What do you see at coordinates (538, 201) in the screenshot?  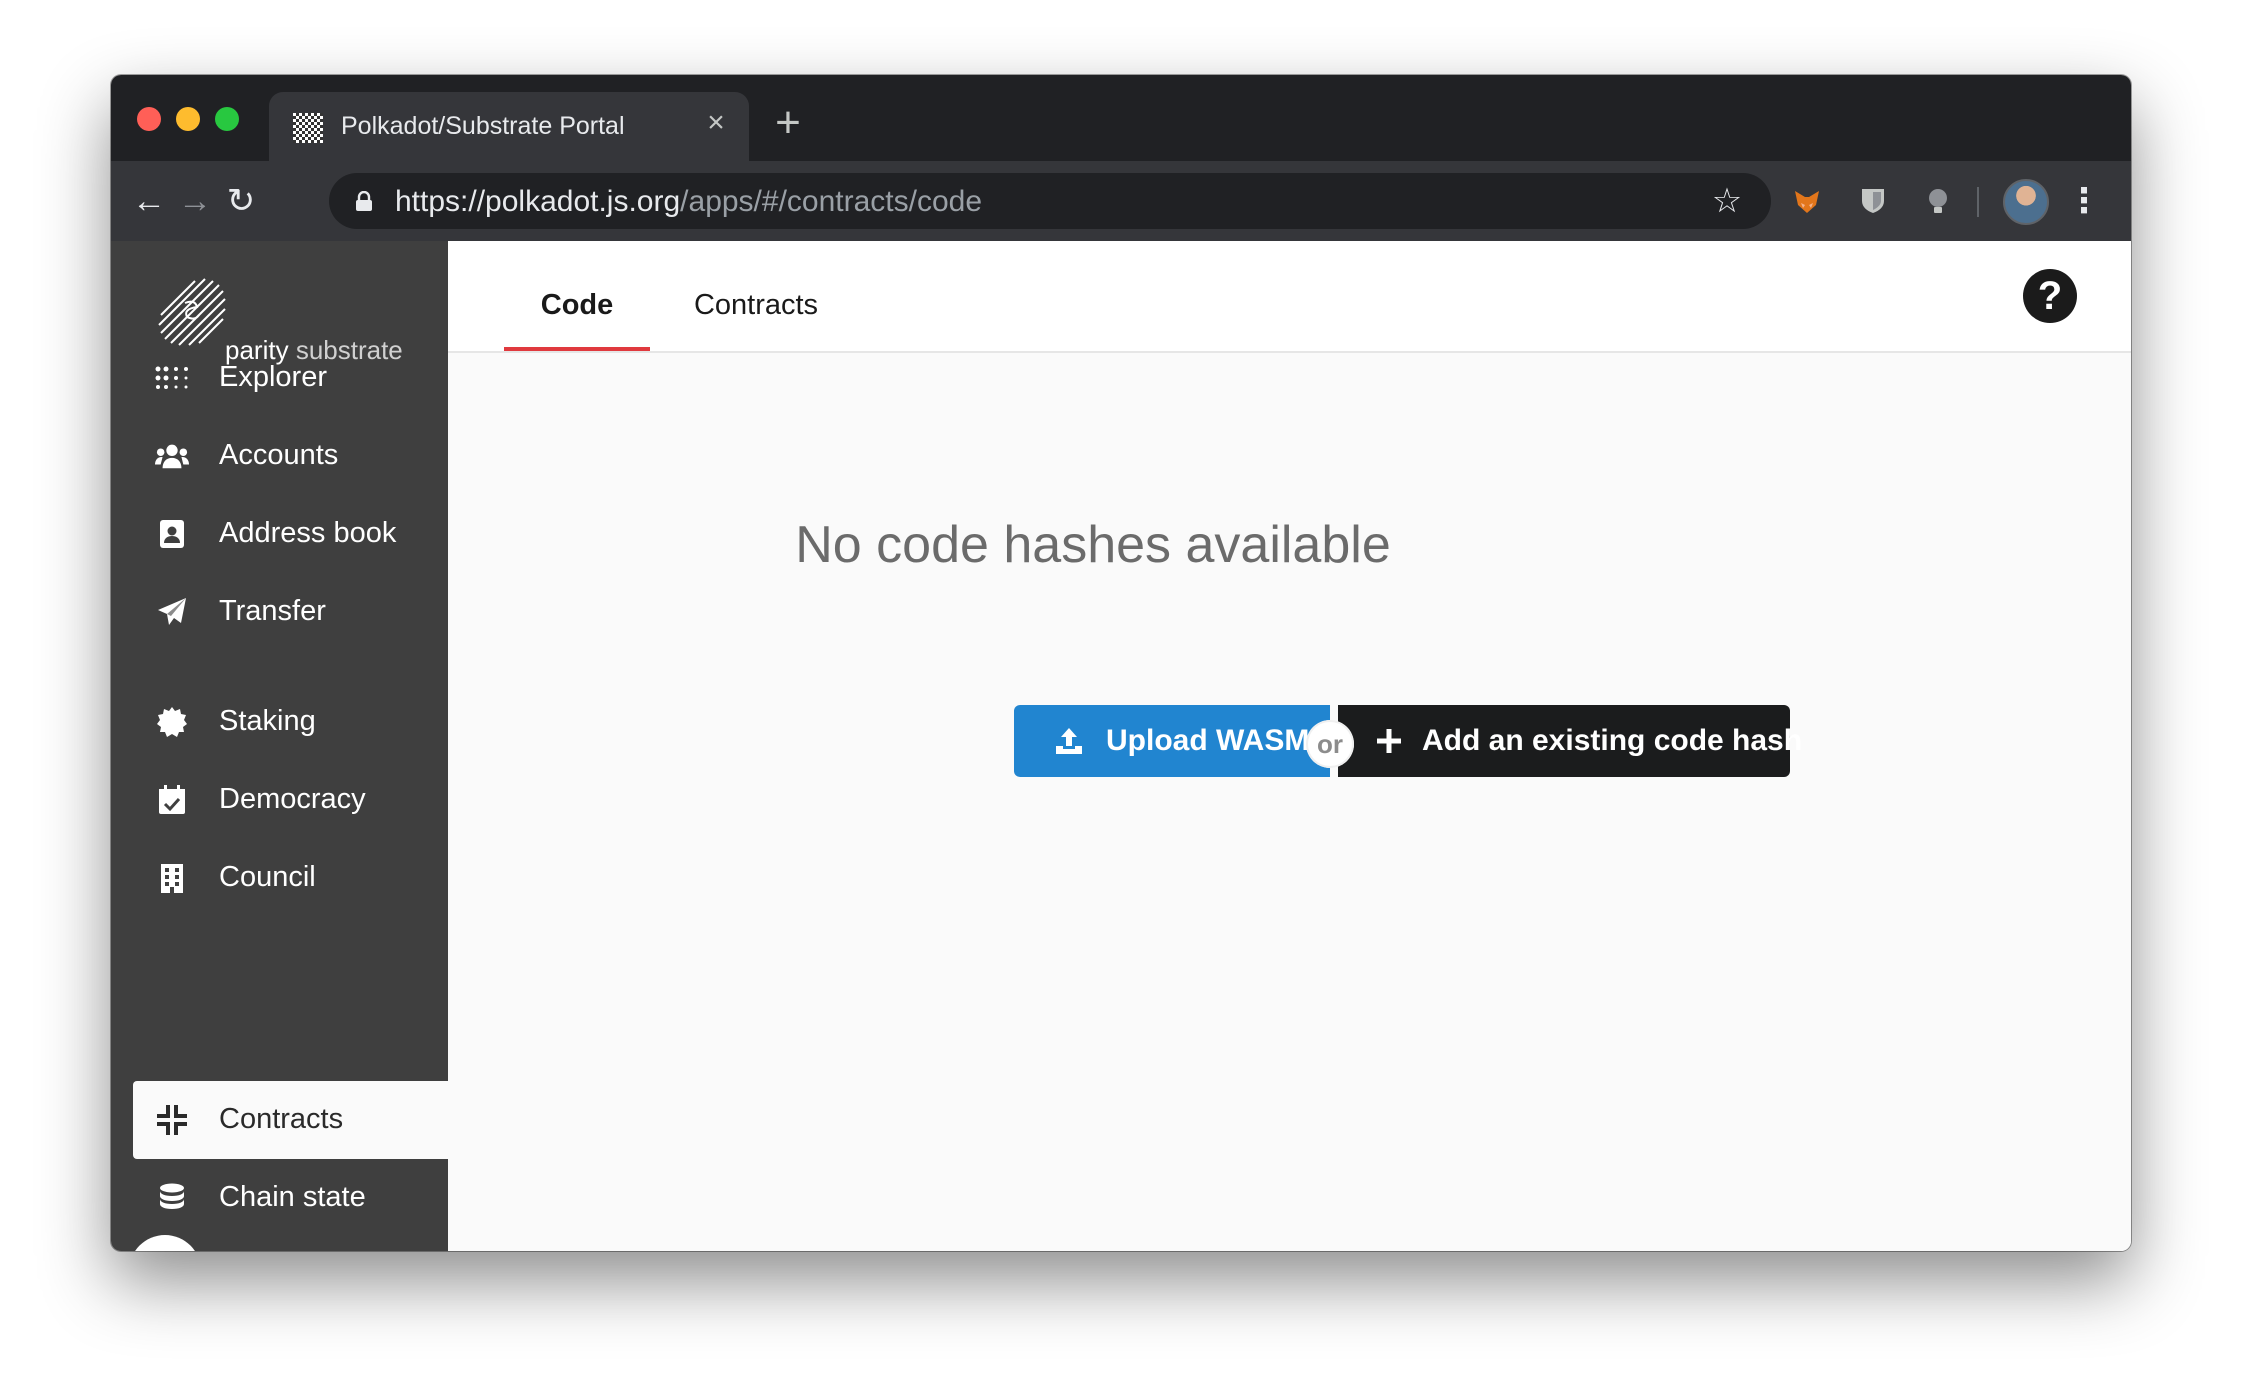 I see `url-host: https://polkadot.js.org` at bounding box center [538, 201].